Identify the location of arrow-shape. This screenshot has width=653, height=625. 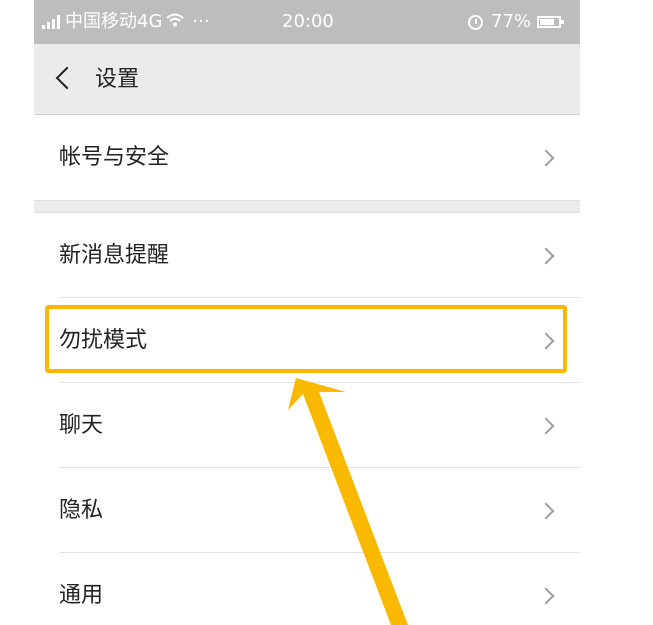
(348, 501).